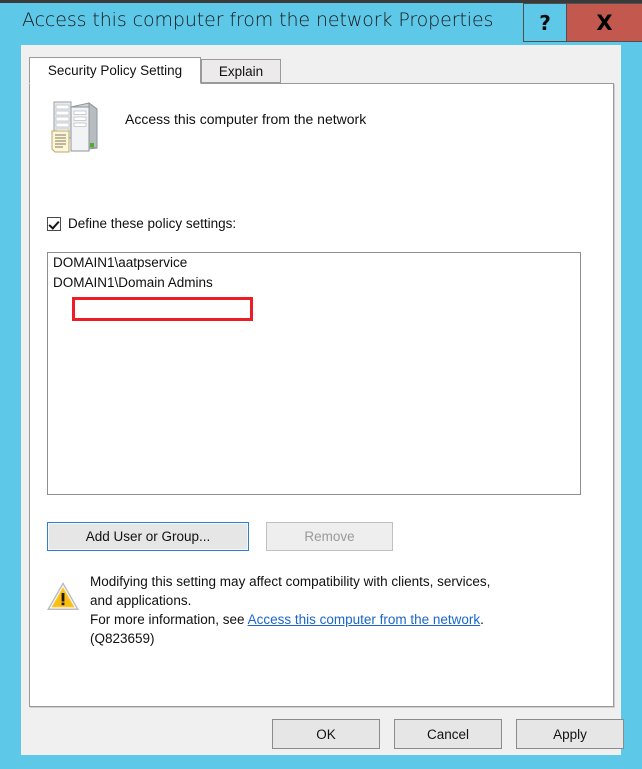  What do you see at coordinates (54, 223) in the screenshot?
I see `define-policy-settings-checkbox` at bounding box center [54, 223].